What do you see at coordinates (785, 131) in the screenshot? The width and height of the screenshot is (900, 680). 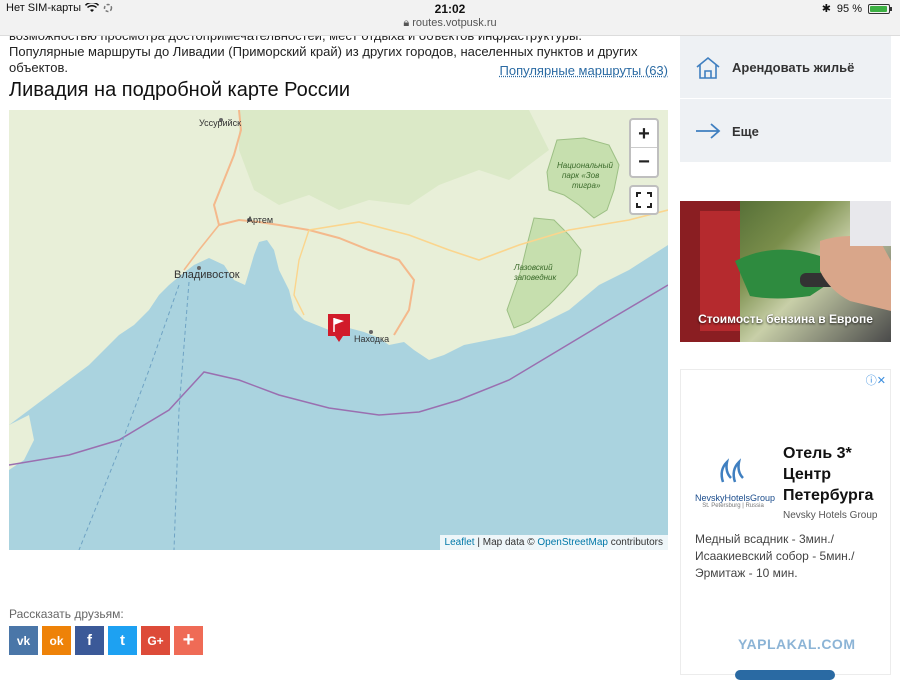 I see `sidebar-item-more: Еще` at bounding box center [785, 131].